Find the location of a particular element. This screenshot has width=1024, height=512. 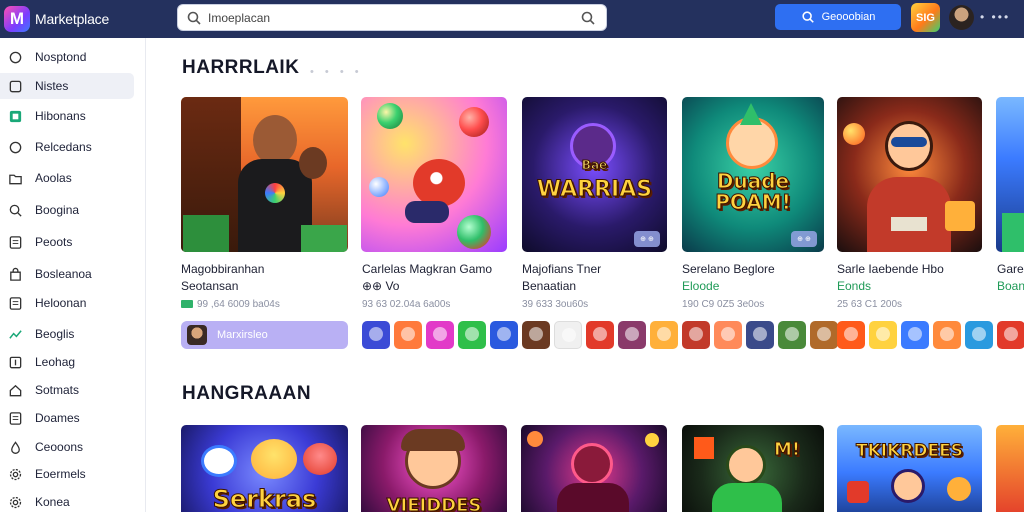

game-card-image: Duade POAM! ⊕ ⊕ is located at coordinates (753, 174).